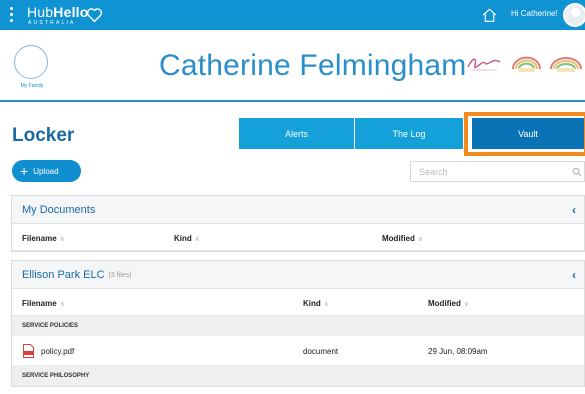  What do you see at coordinates (292, 101) in the screenshot?
I see `header-divider` at bounding box center [292, 101].